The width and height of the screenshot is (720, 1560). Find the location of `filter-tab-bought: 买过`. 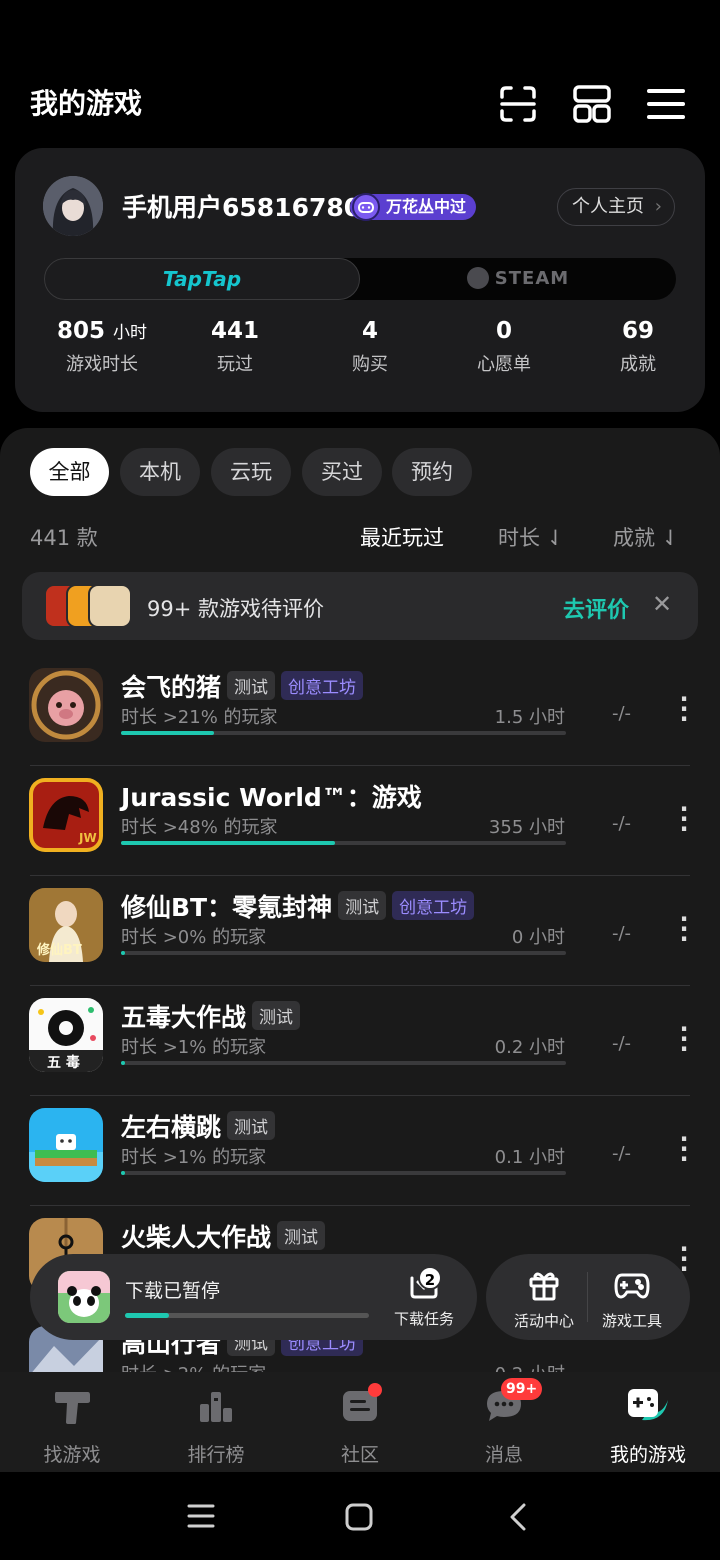

filter-tab-bought: 买过 is located at coordinates (342, 472).